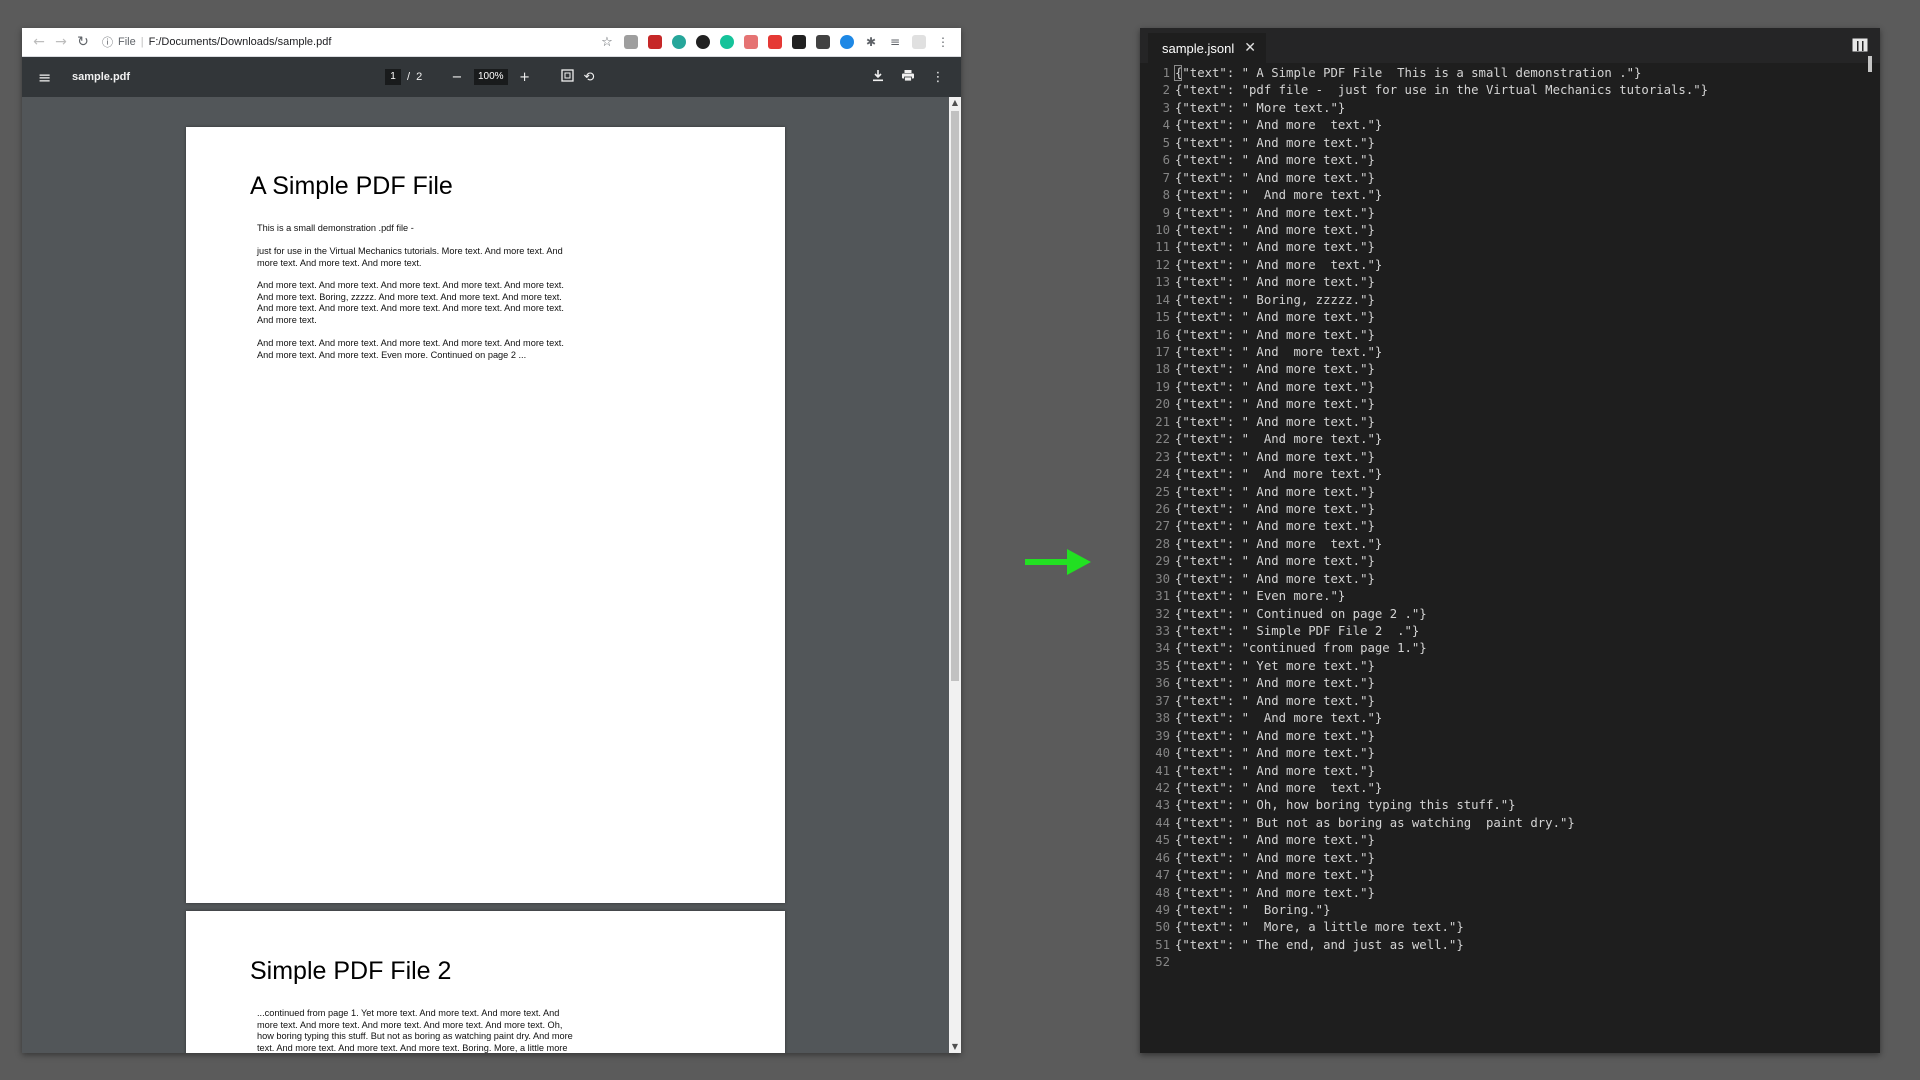 The height and width of the screenshot is (1080, 1920). What do you see at coordinates (589, 77) in the screenshot?
I see `rotate-icon: ⟲` at bounding box center [589, 77].